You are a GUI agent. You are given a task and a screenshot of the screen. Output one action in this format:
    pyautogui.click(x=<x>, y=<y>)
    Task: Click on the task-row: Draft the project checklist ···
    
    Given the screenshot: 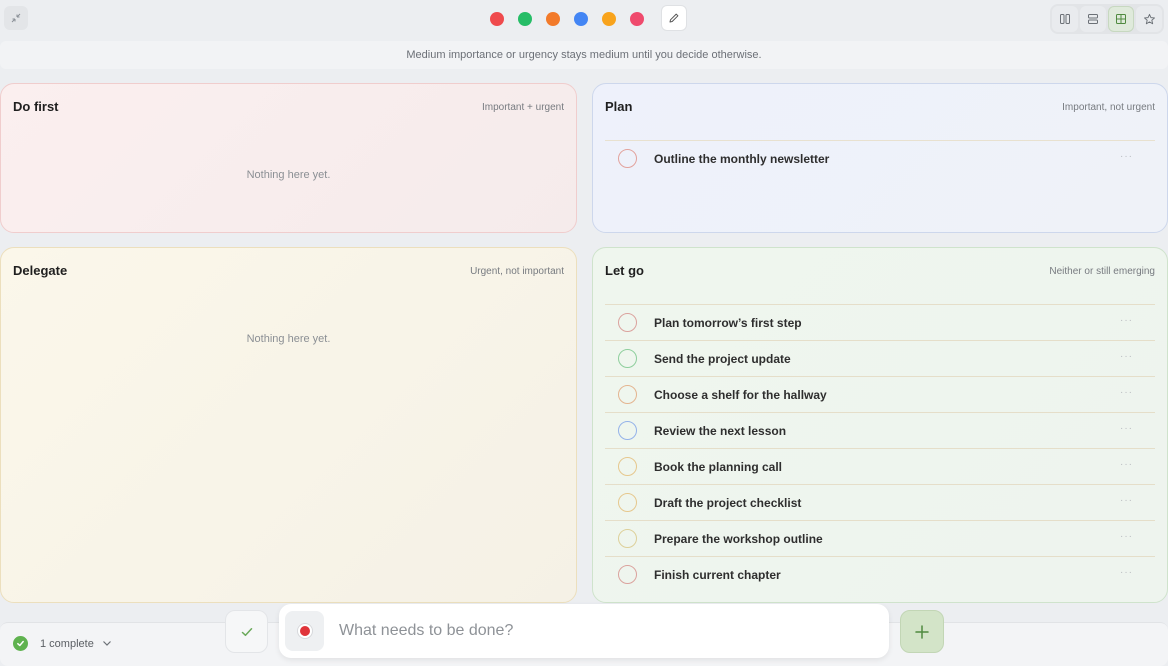 What is the action you would take?
    pyautogui.click(x=880, y=502)
    